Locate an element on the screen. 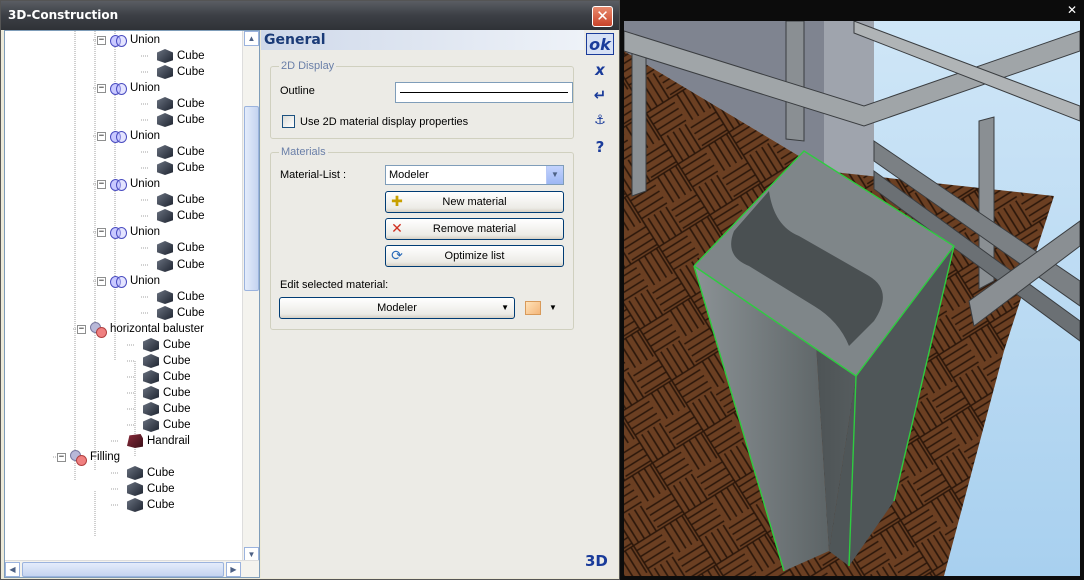  viewport-close-icon: ✕ is located at coordinates (1072, 10).